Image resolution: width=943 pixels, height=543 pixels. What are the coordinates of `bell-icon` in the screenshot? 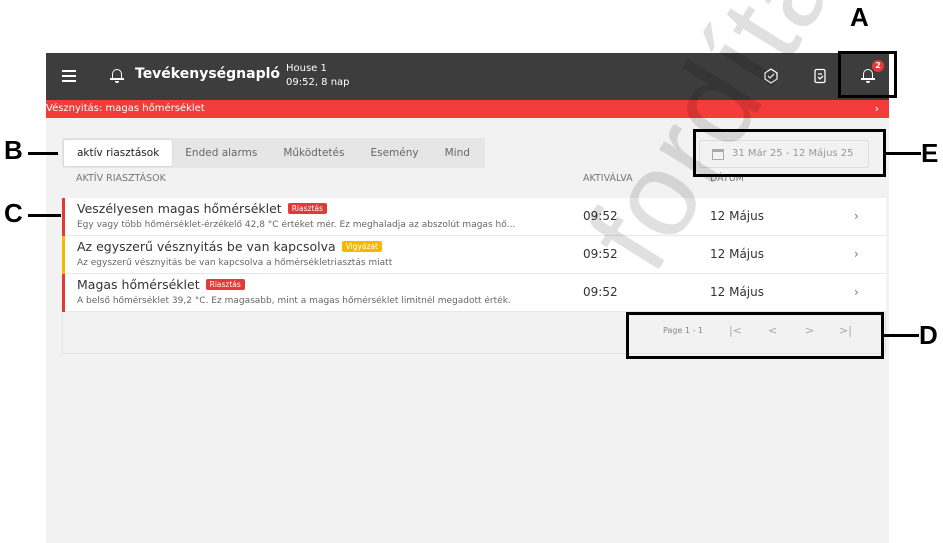 It's located at (117, 75).